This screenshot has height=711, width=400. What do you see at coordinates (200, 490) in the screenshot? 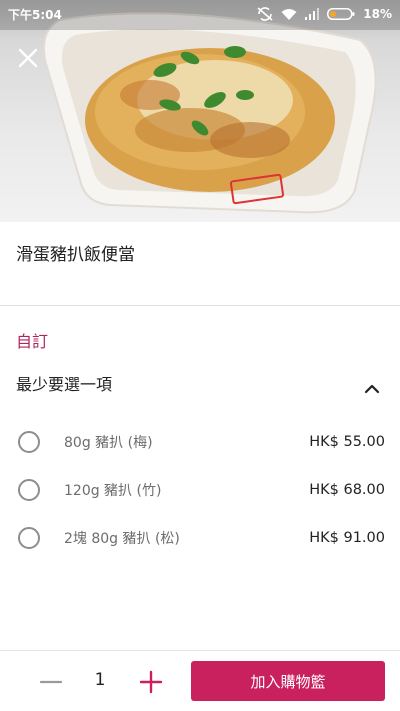
I see `option-row: 120g 豬扒 (竹) HK$ 68.00` at bounding box center [200, 490].